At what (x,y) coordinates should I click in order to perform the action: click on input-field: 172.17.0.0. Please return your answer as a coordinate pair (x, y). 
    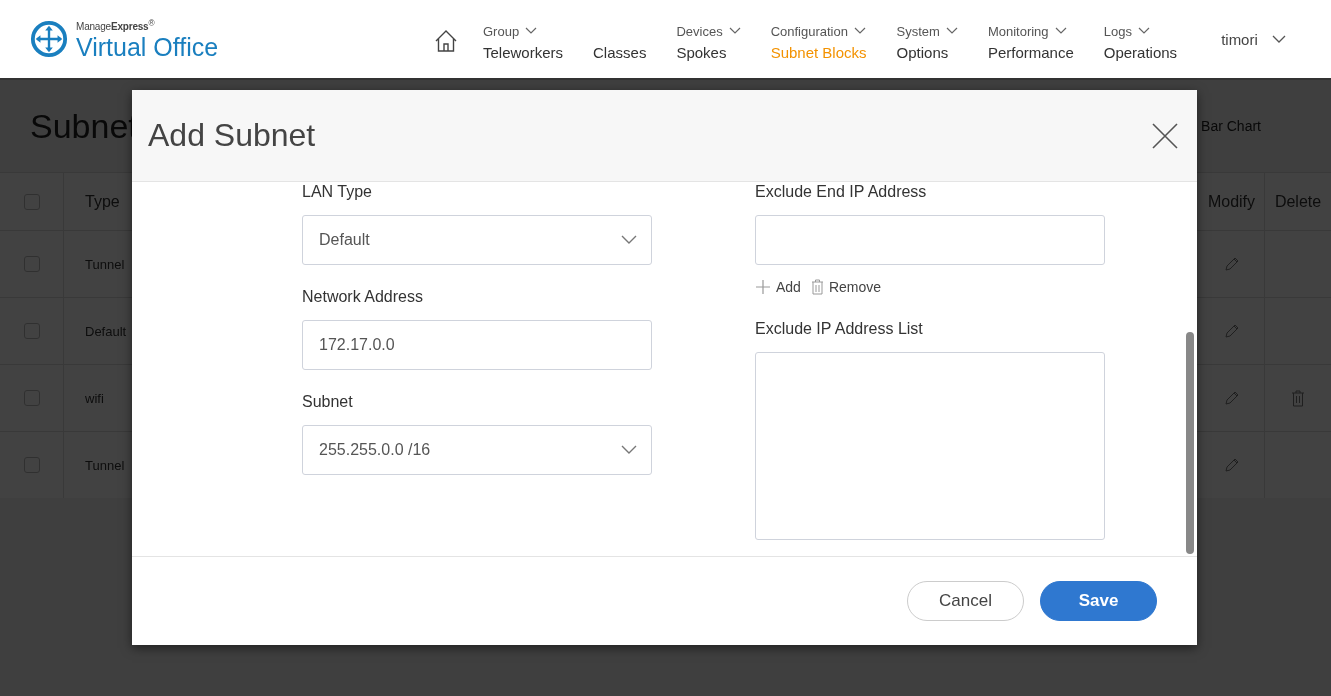
    Looking at the image, I should click on (477, 345).